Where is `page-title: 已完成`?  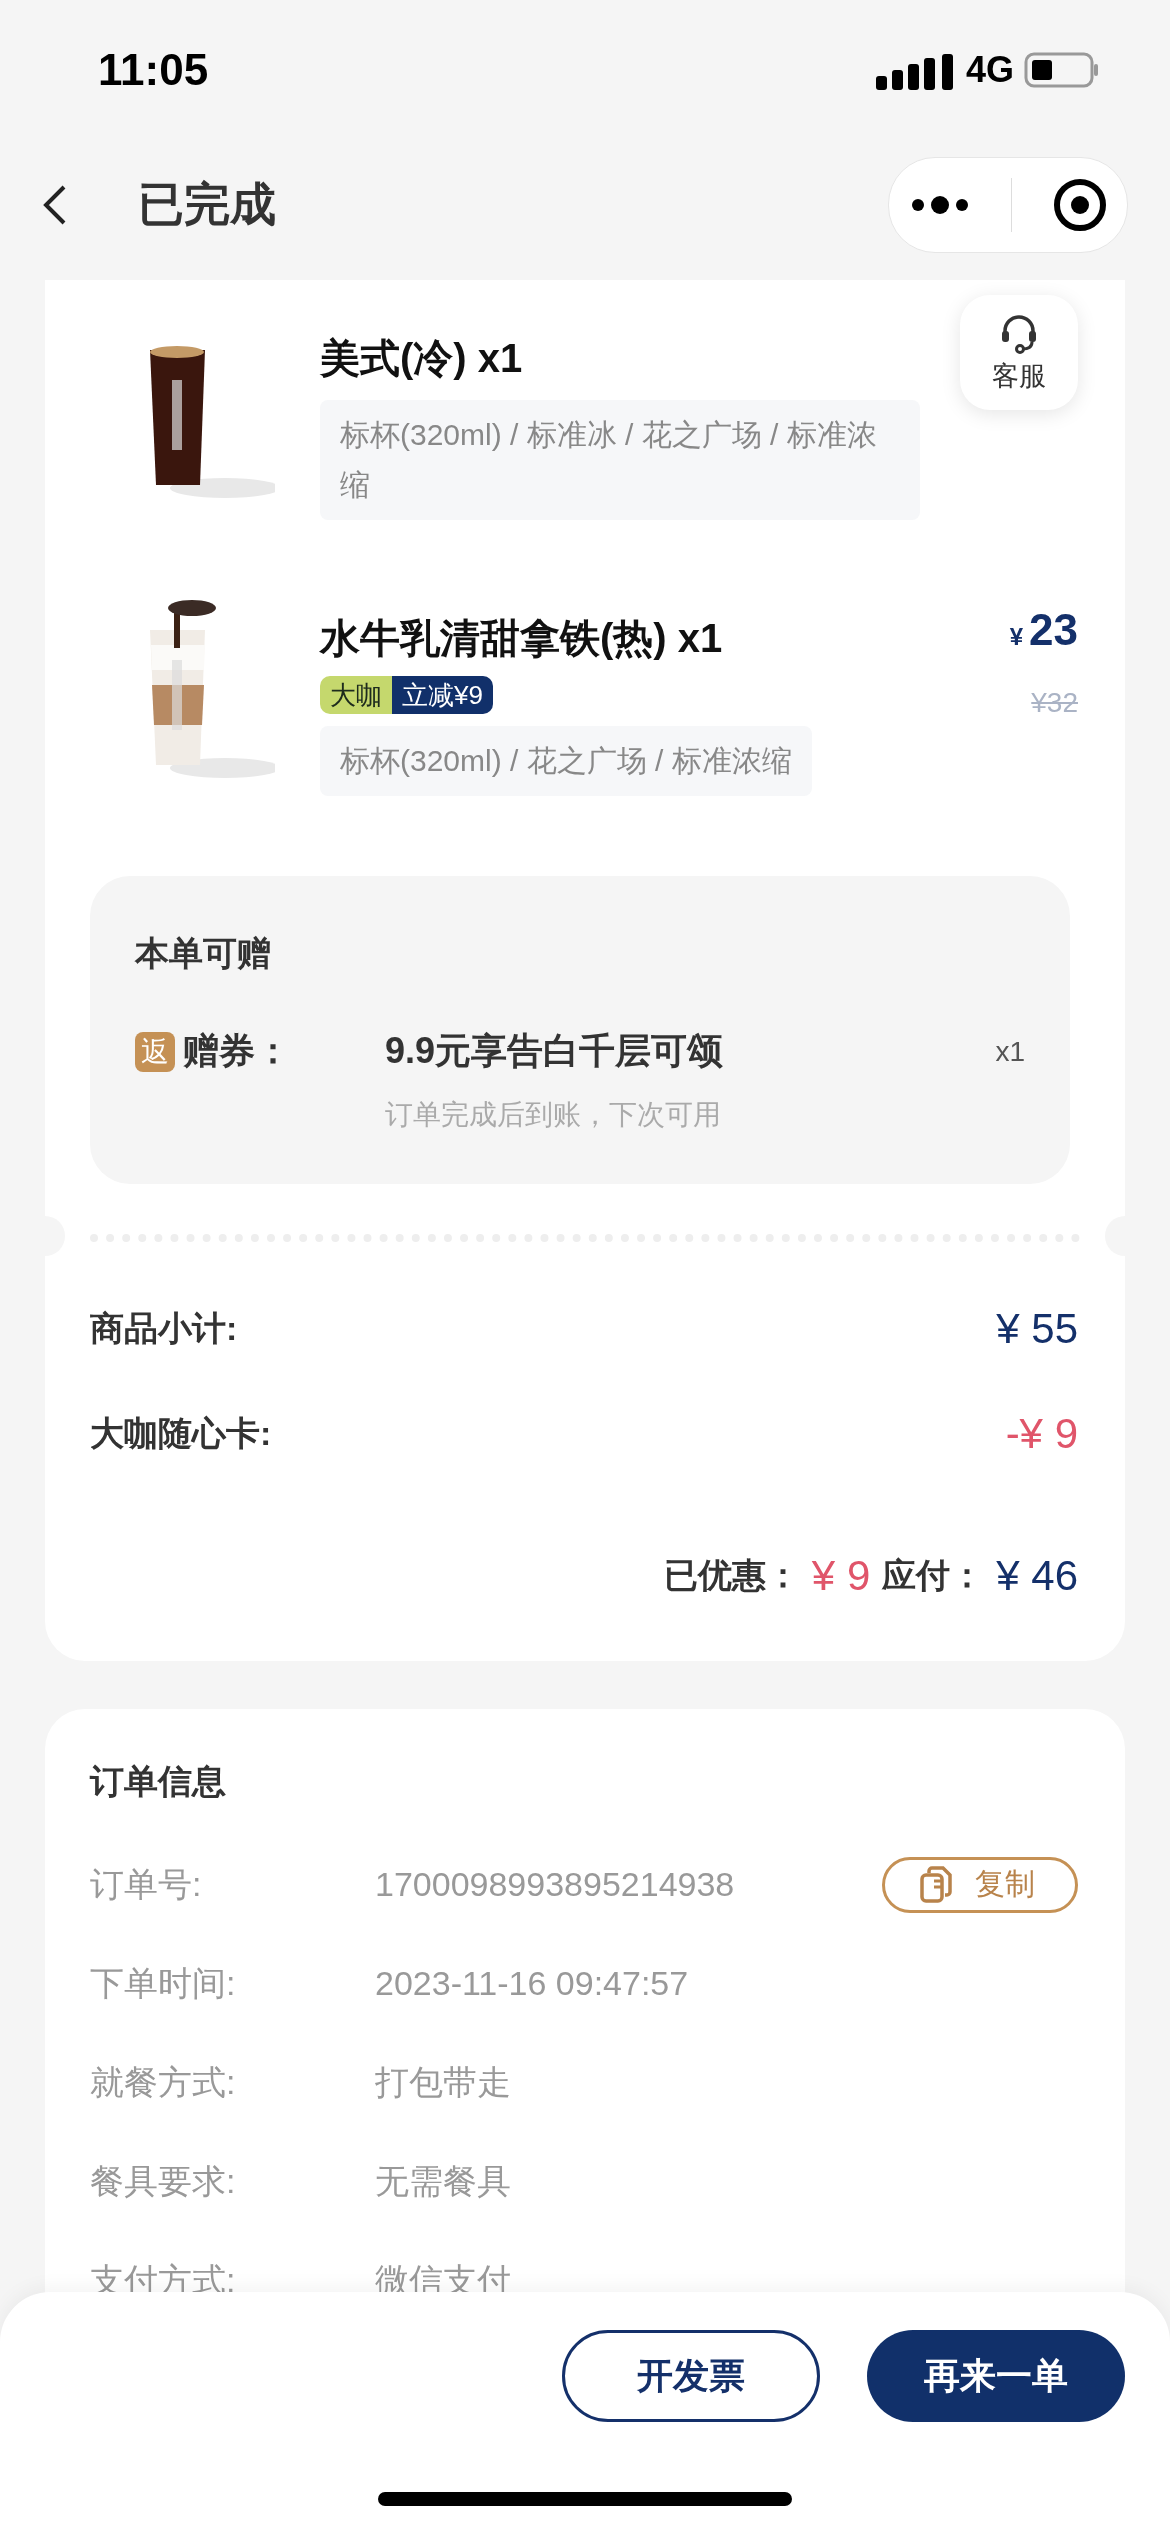
page-title: 已完成 is located at coordinates (207, 204).